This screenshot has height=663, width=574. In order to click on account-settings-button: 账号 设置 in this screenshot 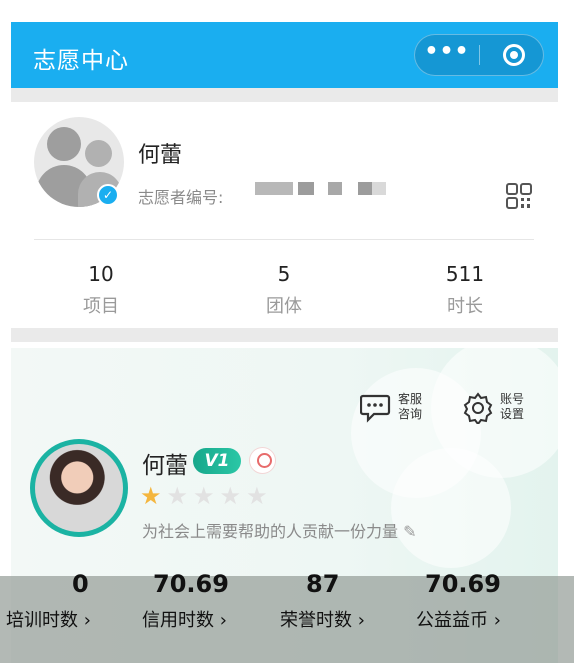, I will do `click(497, 409)`.